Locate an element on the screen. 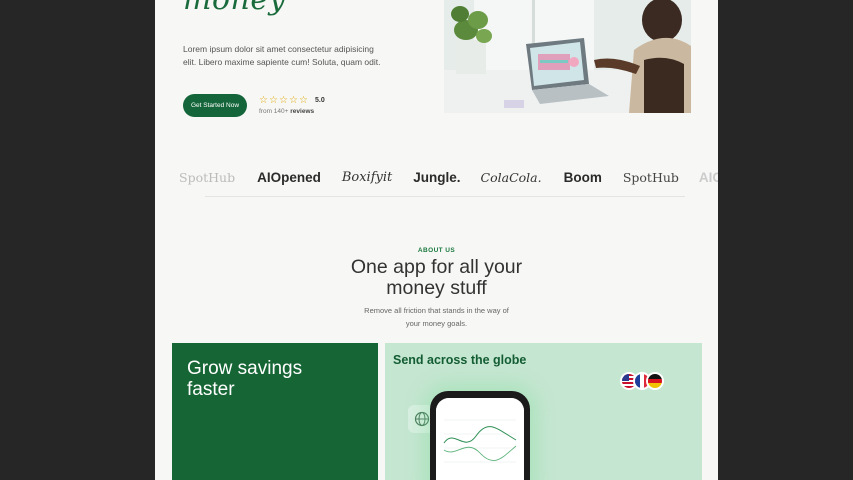 Image resolution: width=853 pixels, height=480 pixels. about-headline: One app for all your money stuff is located at coordinates (436, 278).